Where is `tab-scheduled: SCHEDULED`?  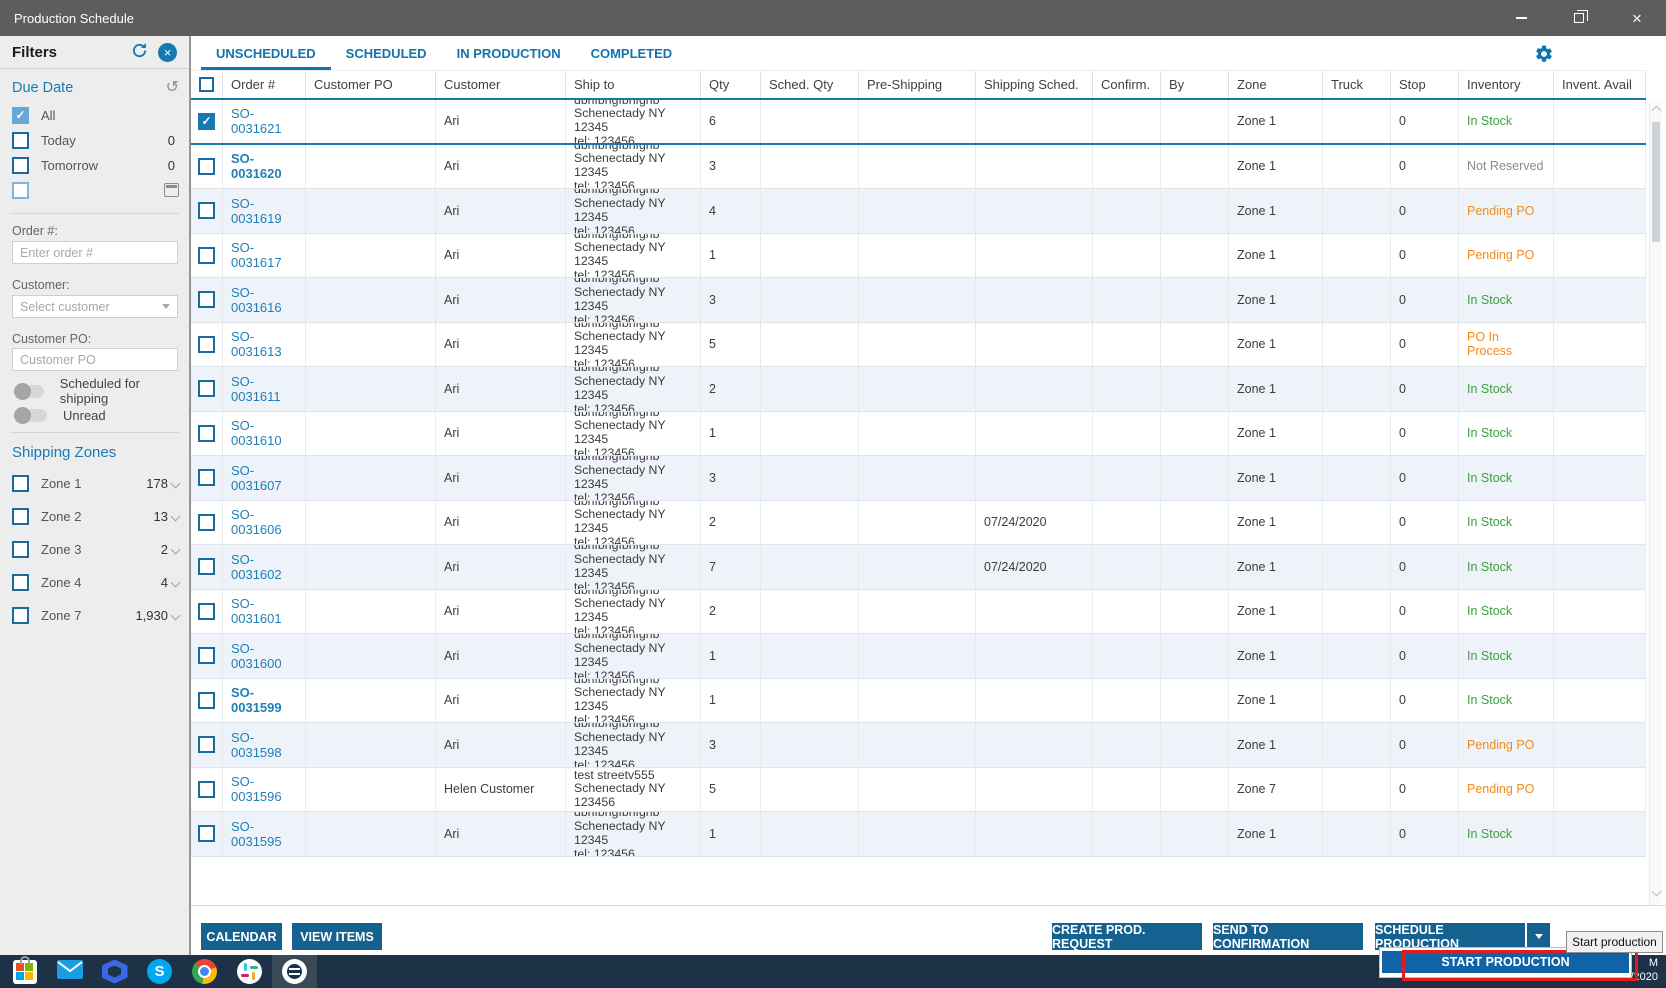 tab-scheduled: SCHEDULED is located at coordinates (386, 53).